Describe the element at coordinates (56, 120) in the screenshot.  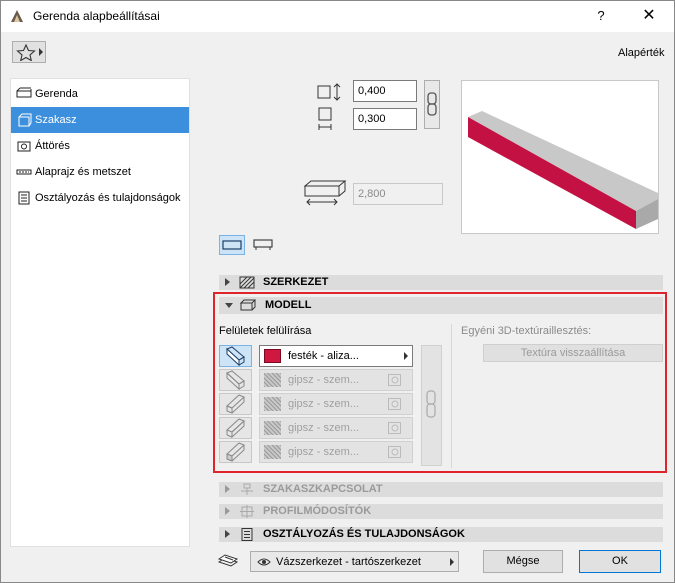
I see `sidebar-item-label: Szakasz` at that location.